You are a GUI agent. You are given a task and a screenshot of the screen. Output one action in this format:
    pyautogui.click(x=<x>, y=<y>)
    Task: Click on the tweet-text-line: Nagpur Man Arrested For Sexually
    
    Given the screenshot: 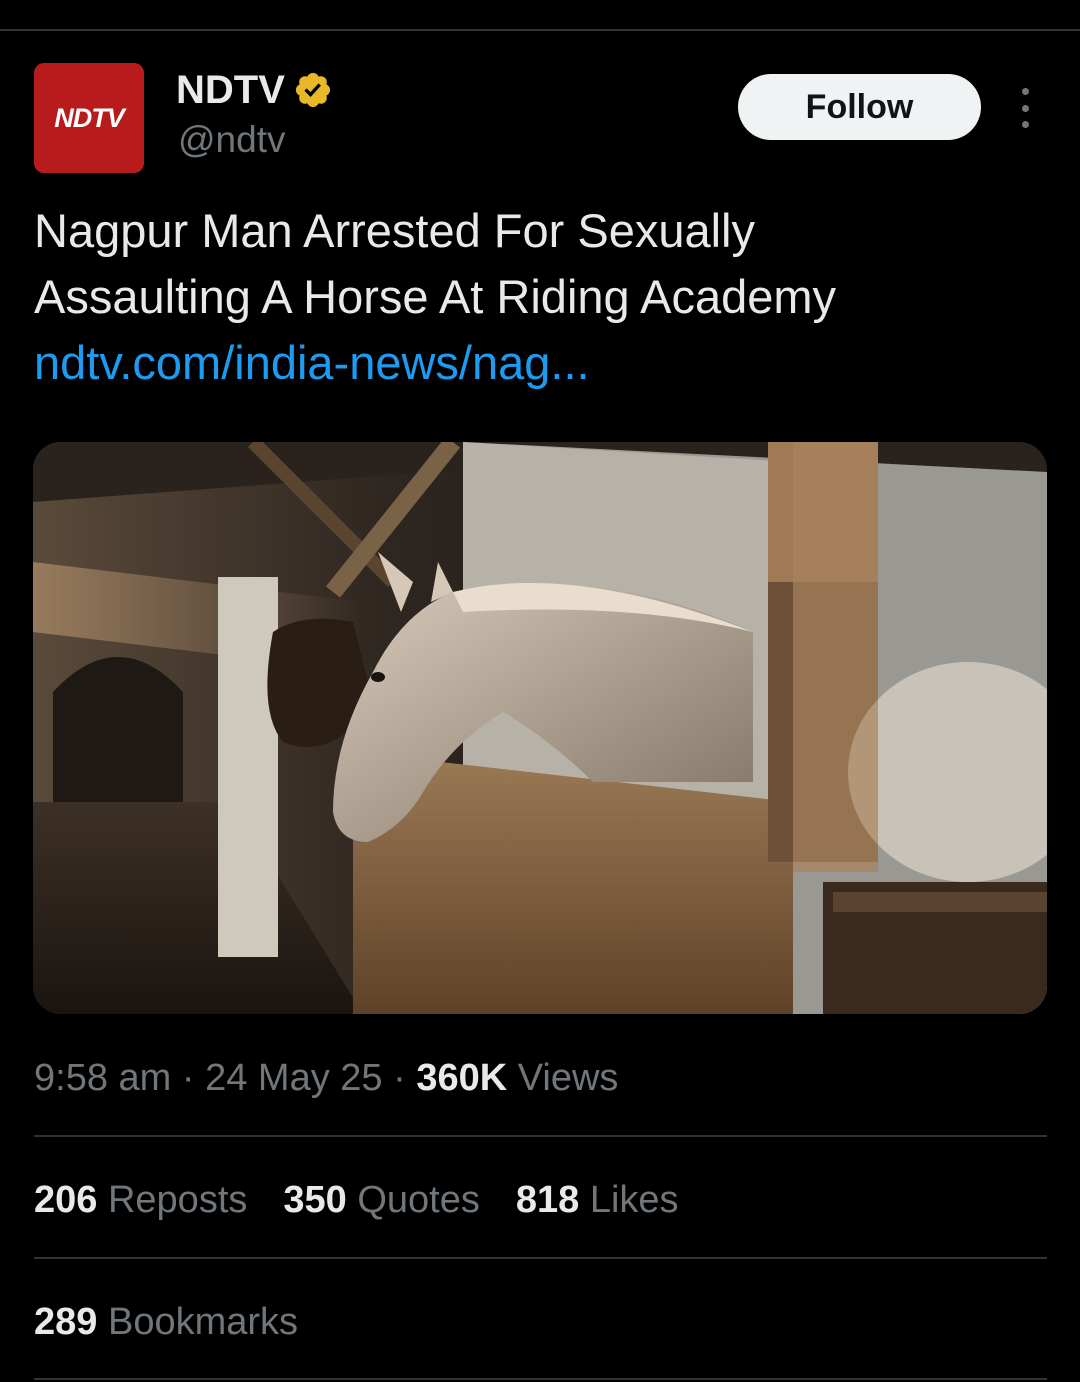 What is the action you would take?
    pyautogui.click(x=394, y=230)
    